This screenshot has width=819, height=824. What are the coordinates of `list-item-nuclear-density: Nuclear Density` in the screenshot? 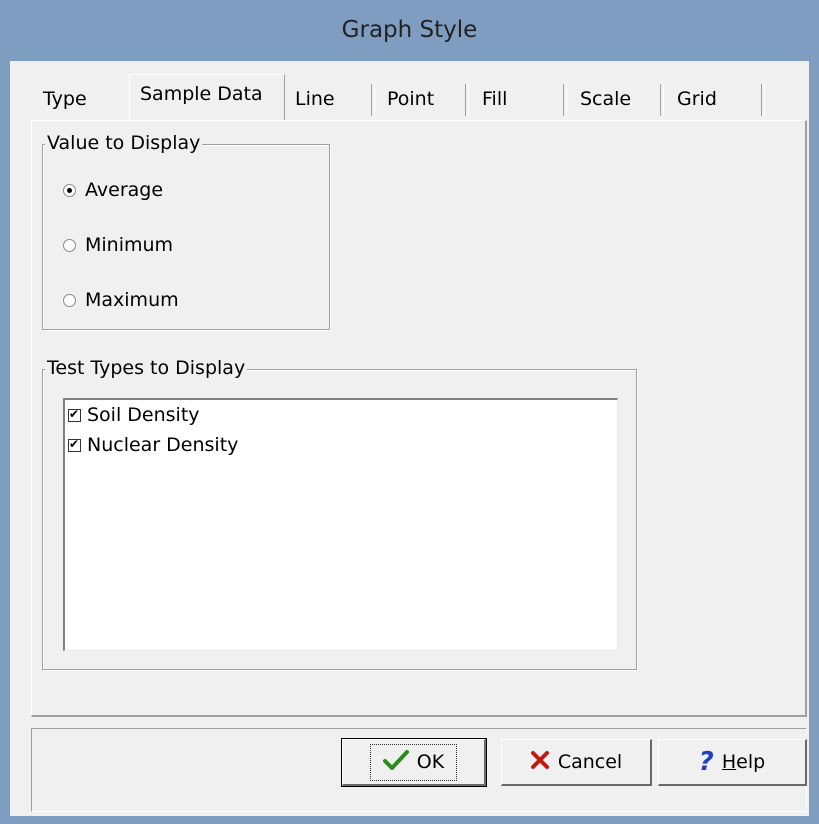 It's located at (153, 445).